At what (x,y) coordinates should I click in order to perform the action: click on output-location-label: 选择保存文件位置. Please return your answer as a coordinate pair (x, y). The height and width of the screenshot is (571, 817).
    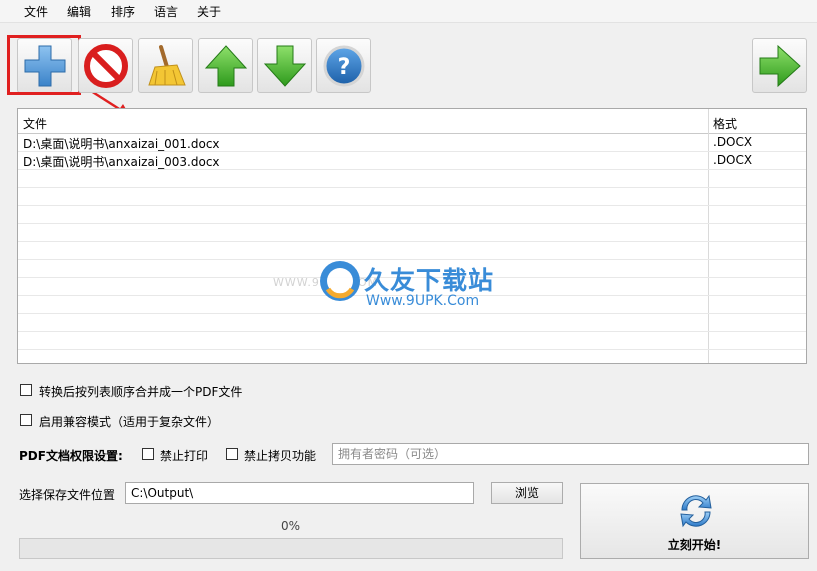
    Looking at the image, I should click on (67, 495).